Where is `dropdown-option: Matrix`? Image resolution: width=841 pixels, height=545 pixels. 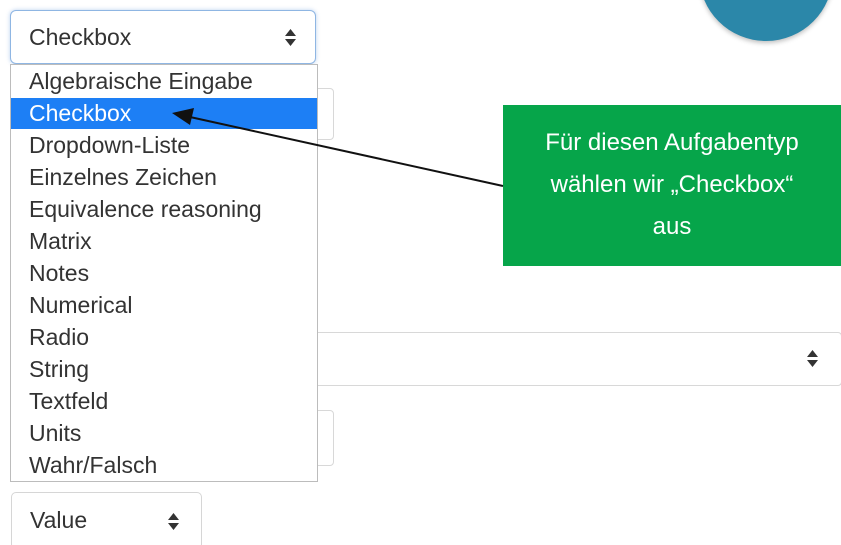
dropdown-option: Matrix is located at coordinates (164, 241).